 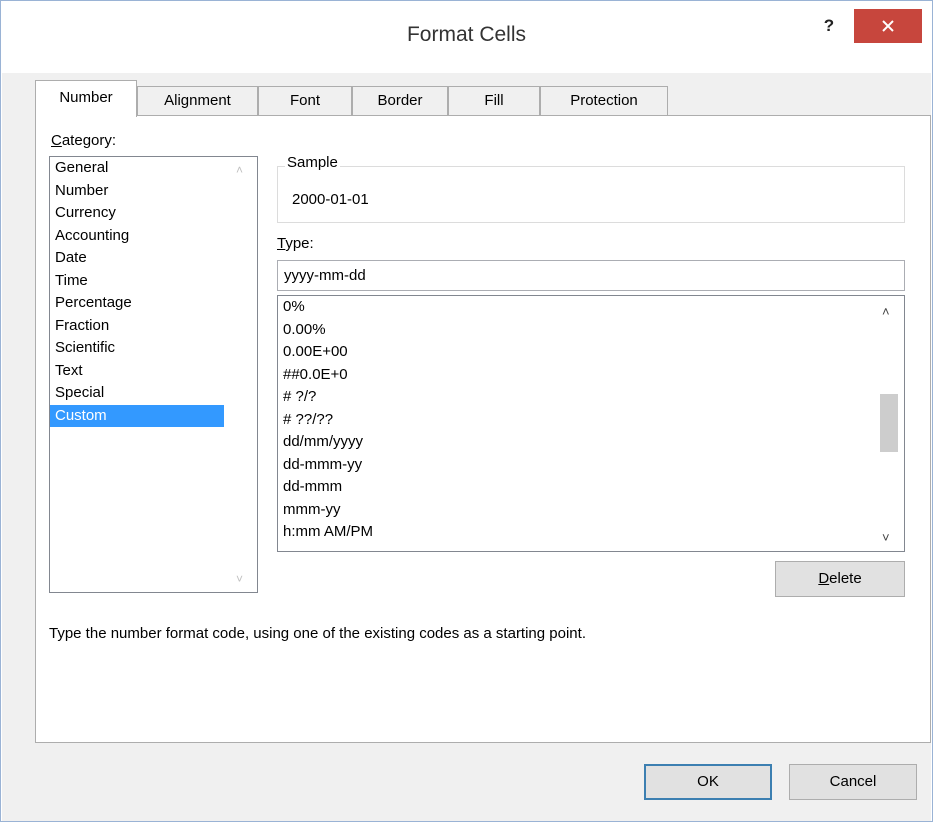 I want to click on sample-group: 2000-01-01, so click(x=591, y=194).